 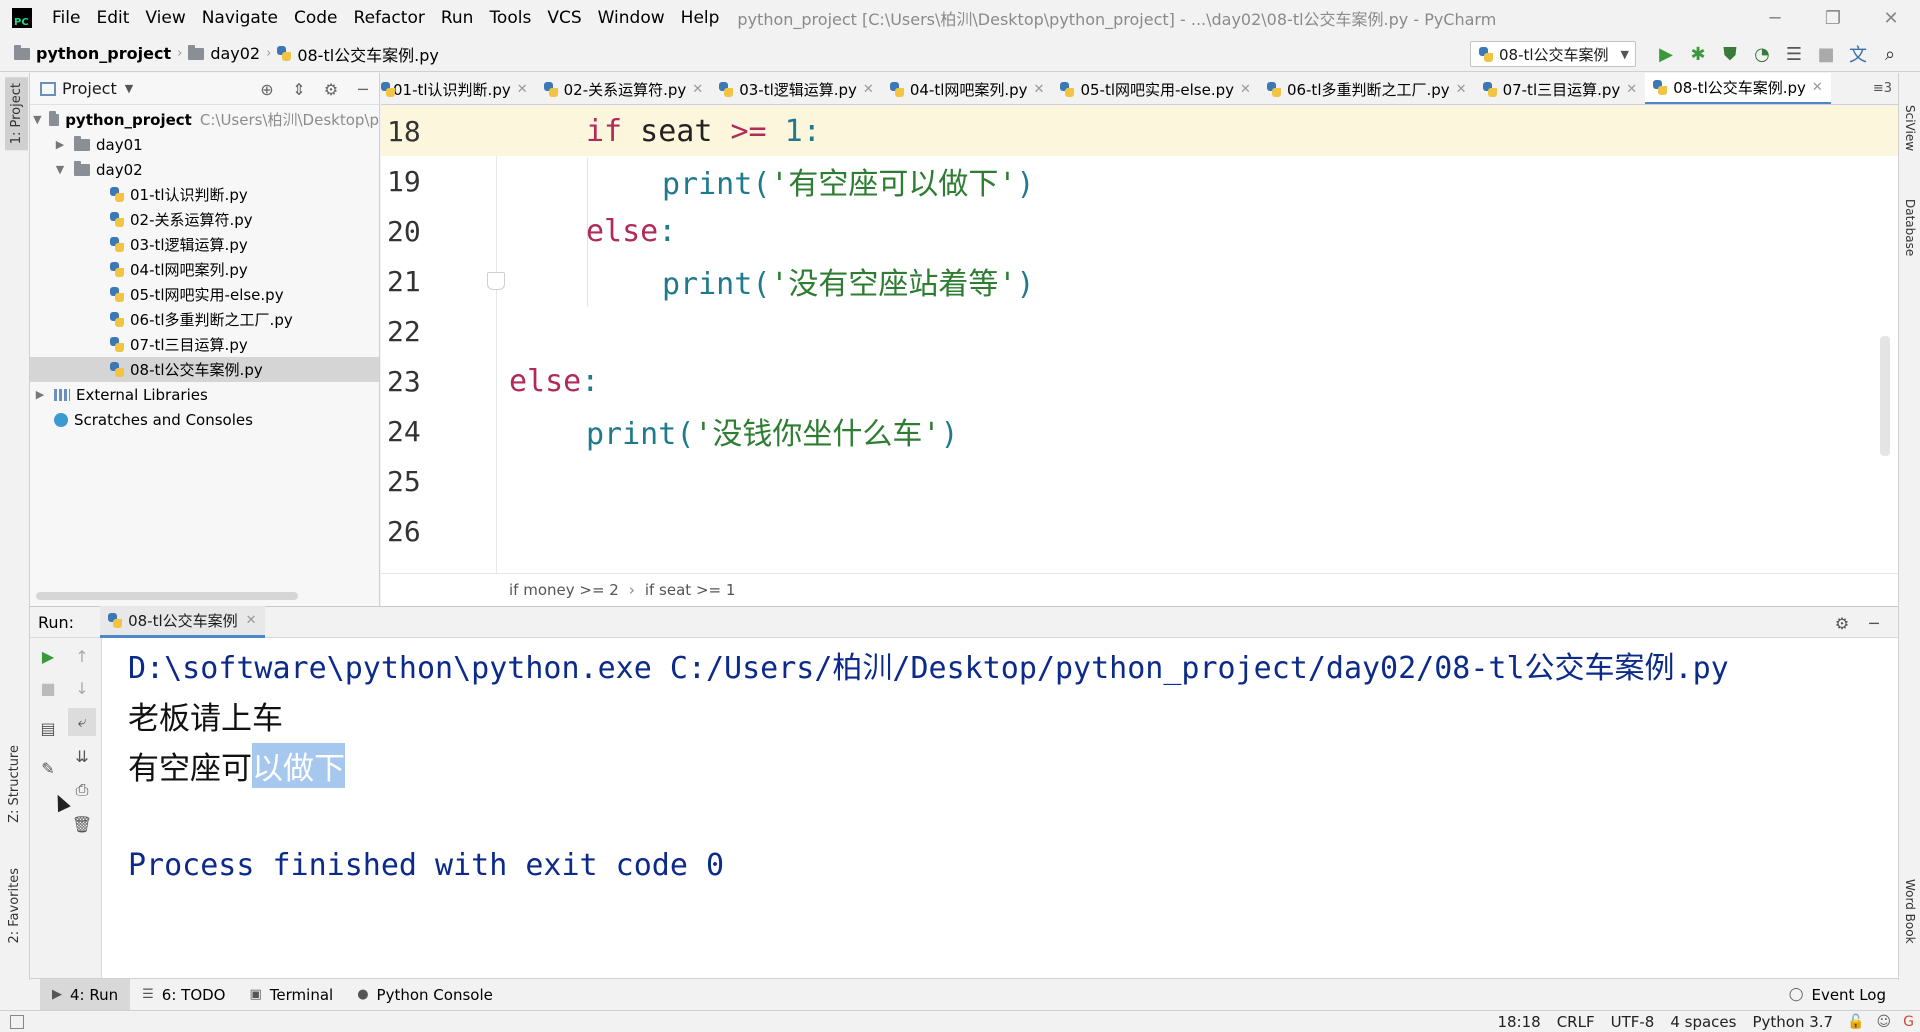 I want to click on structure-tool-tab: Z: Structure, so click(x=14, y=784).